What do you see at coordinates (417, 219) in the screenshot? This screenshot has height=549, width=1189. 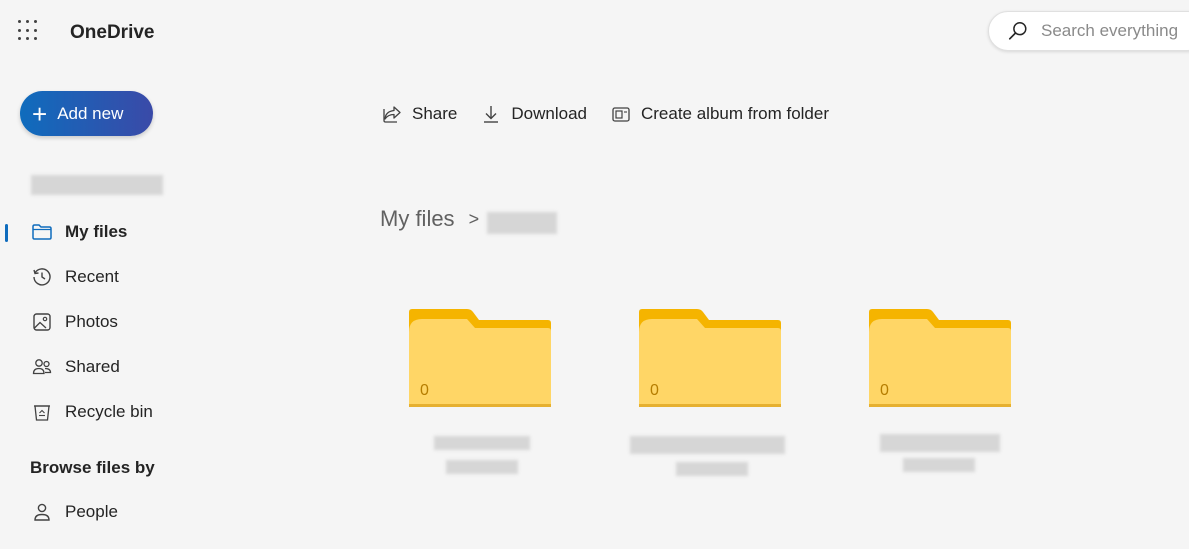 I see `breadcrumb-root: My files` at bounding box center [417, 219].